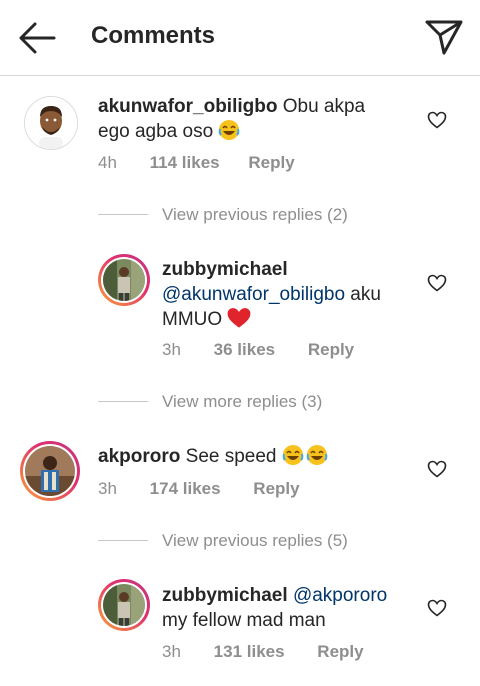 The height and width of the screenshot is (686, 480). What do you see at coordinates (231, 456) in the screenshot?
I see `comment-body: See speed` at bounding box center [231, 456].